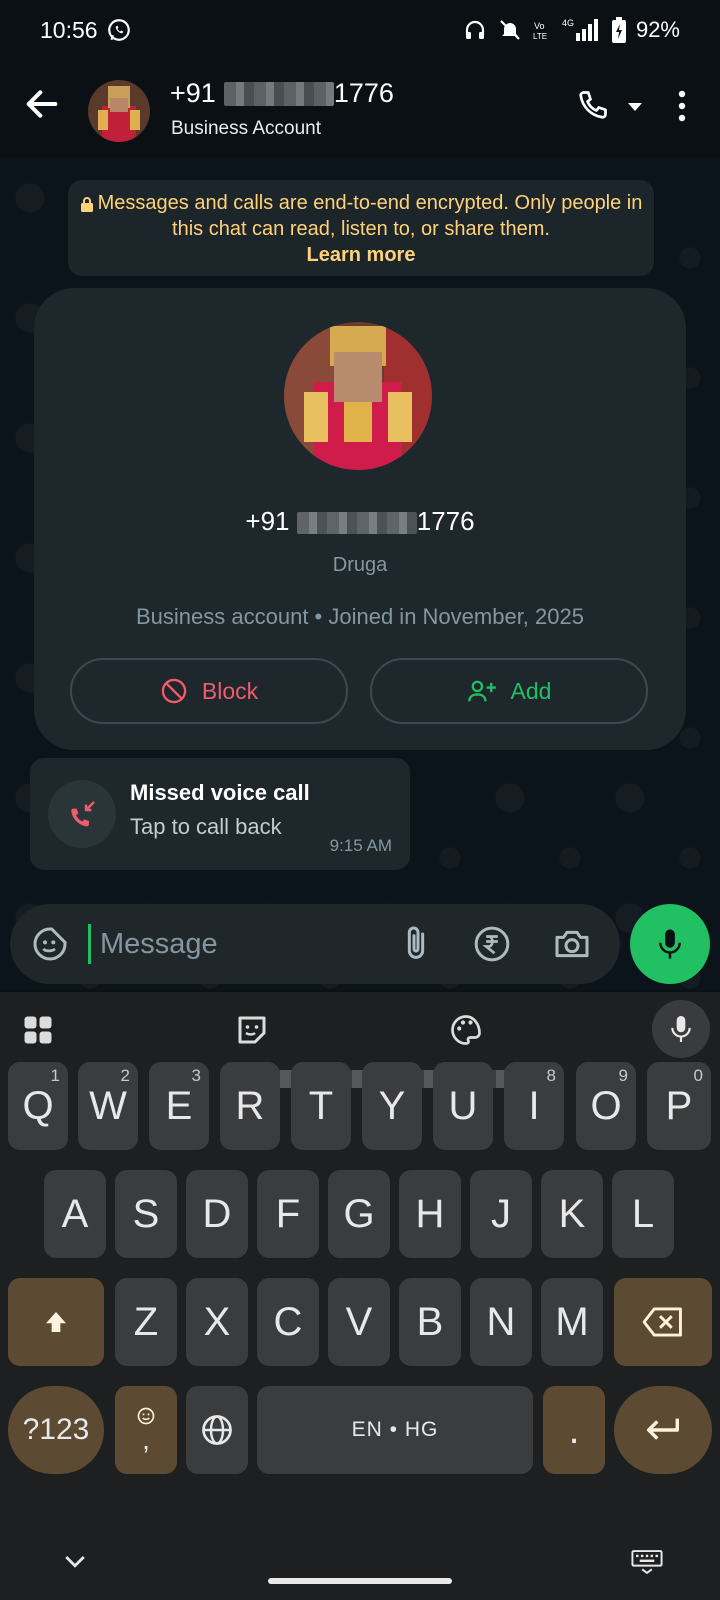  I want to click on key-w: W2, so click(108, 1106).